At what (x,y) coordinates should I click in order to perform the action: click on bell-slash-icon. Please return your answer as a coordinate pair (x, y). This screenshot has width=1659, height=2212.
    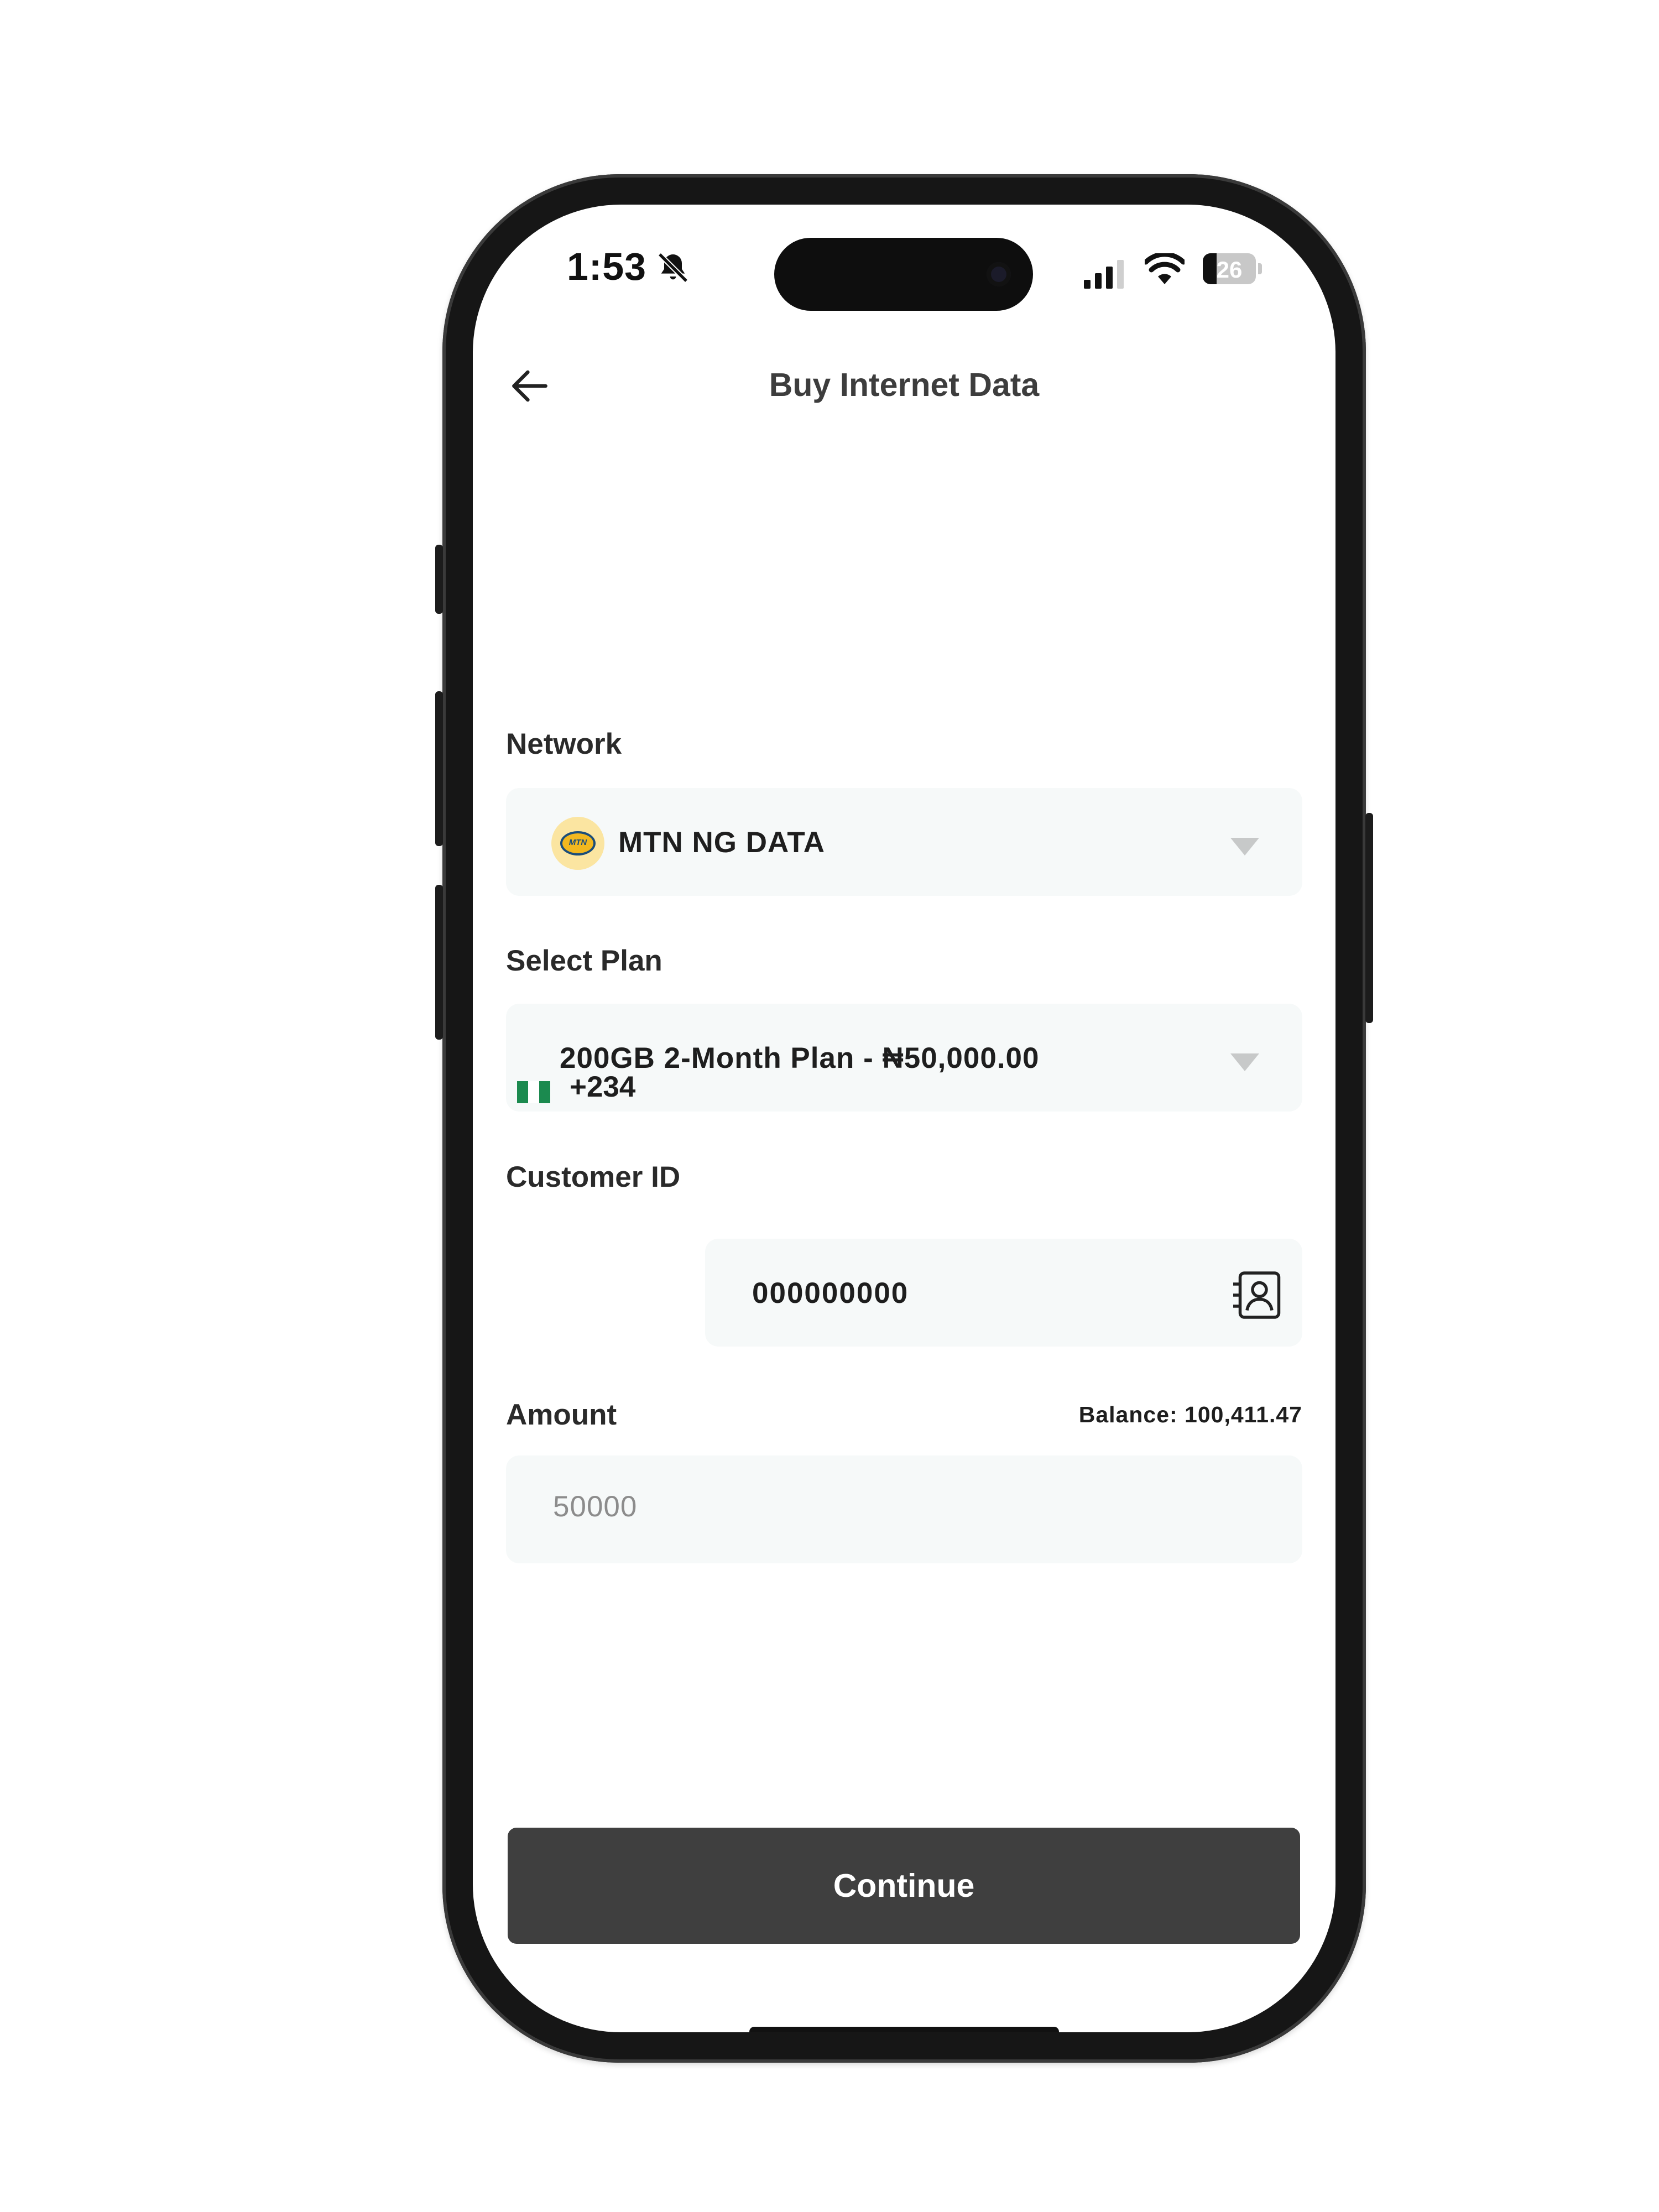
    Looking at the image, I should click on (673, 267).